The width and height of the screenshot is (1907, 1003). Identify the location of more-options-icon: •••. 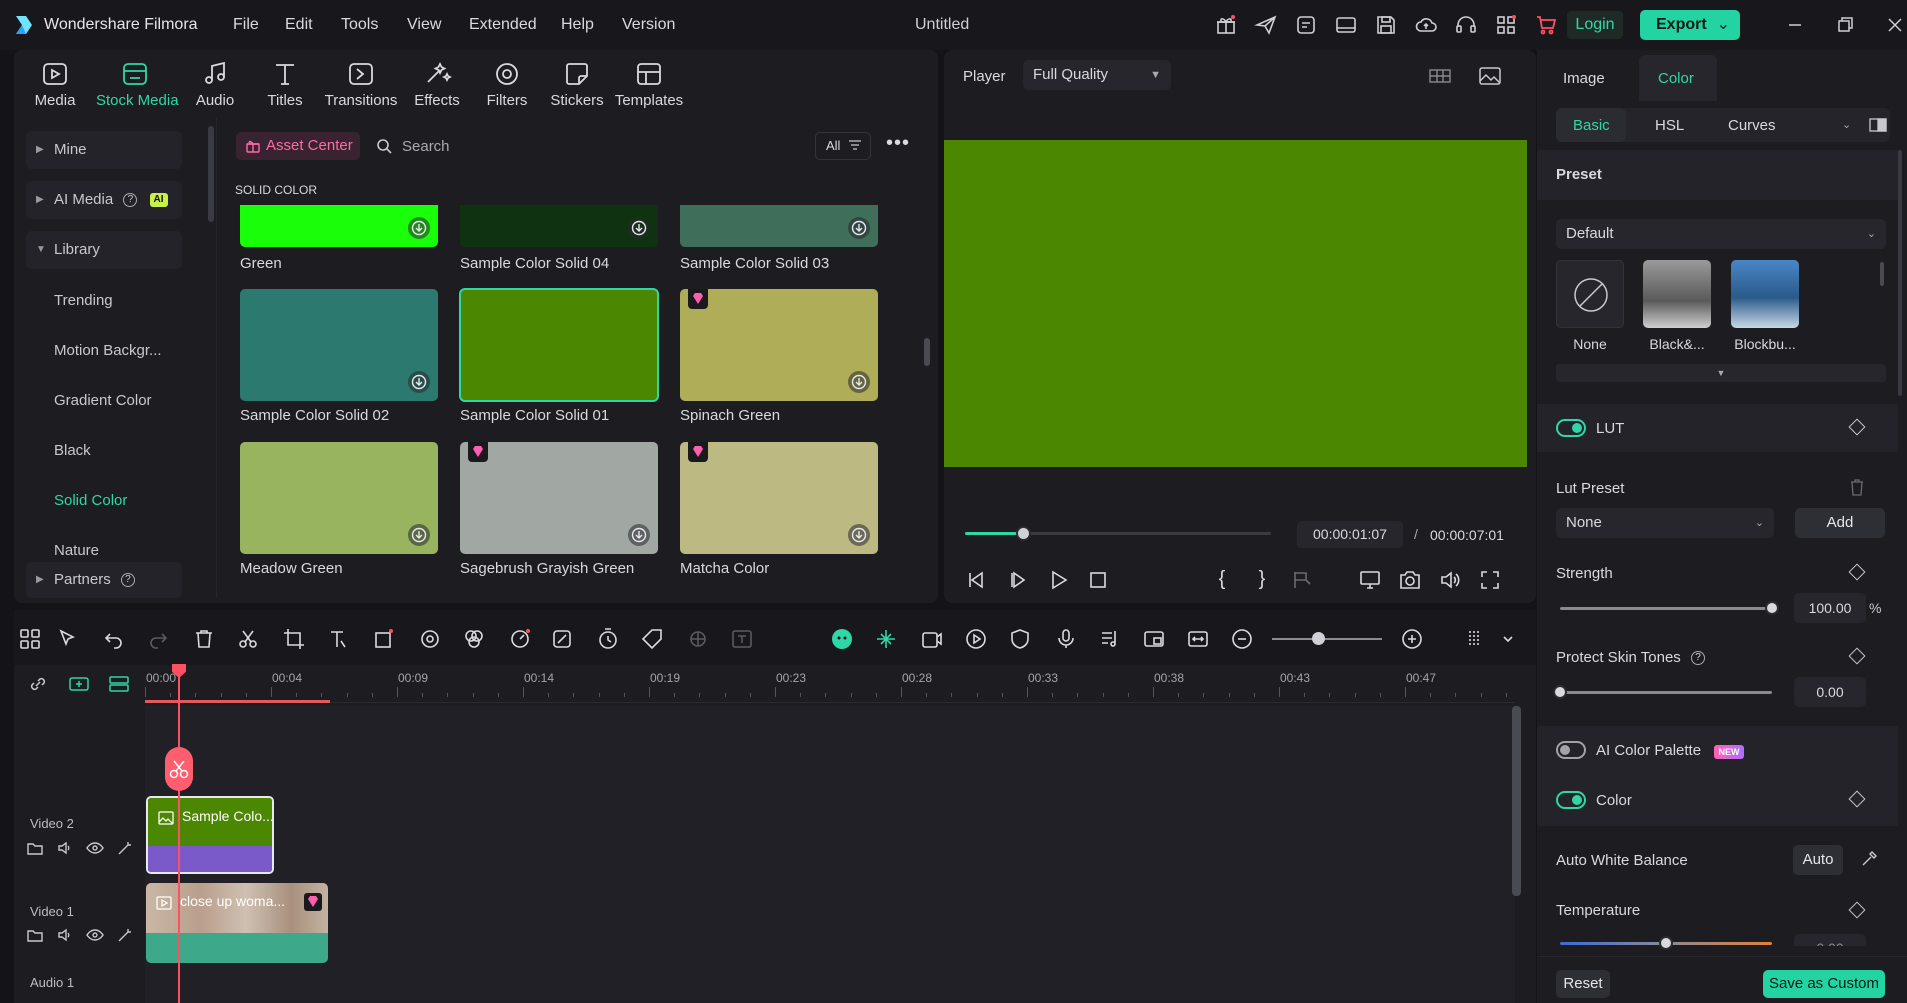
(898, 146).